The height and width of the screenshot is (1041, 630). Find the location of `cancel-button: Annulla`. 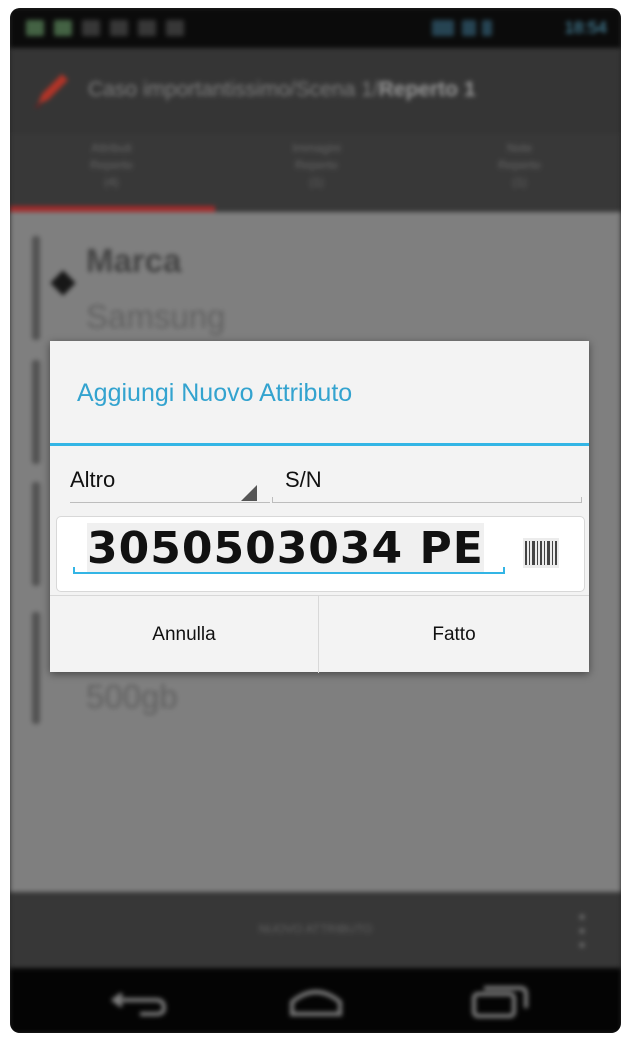

cancel-button: Annulla is located at coordinates (184, 634).